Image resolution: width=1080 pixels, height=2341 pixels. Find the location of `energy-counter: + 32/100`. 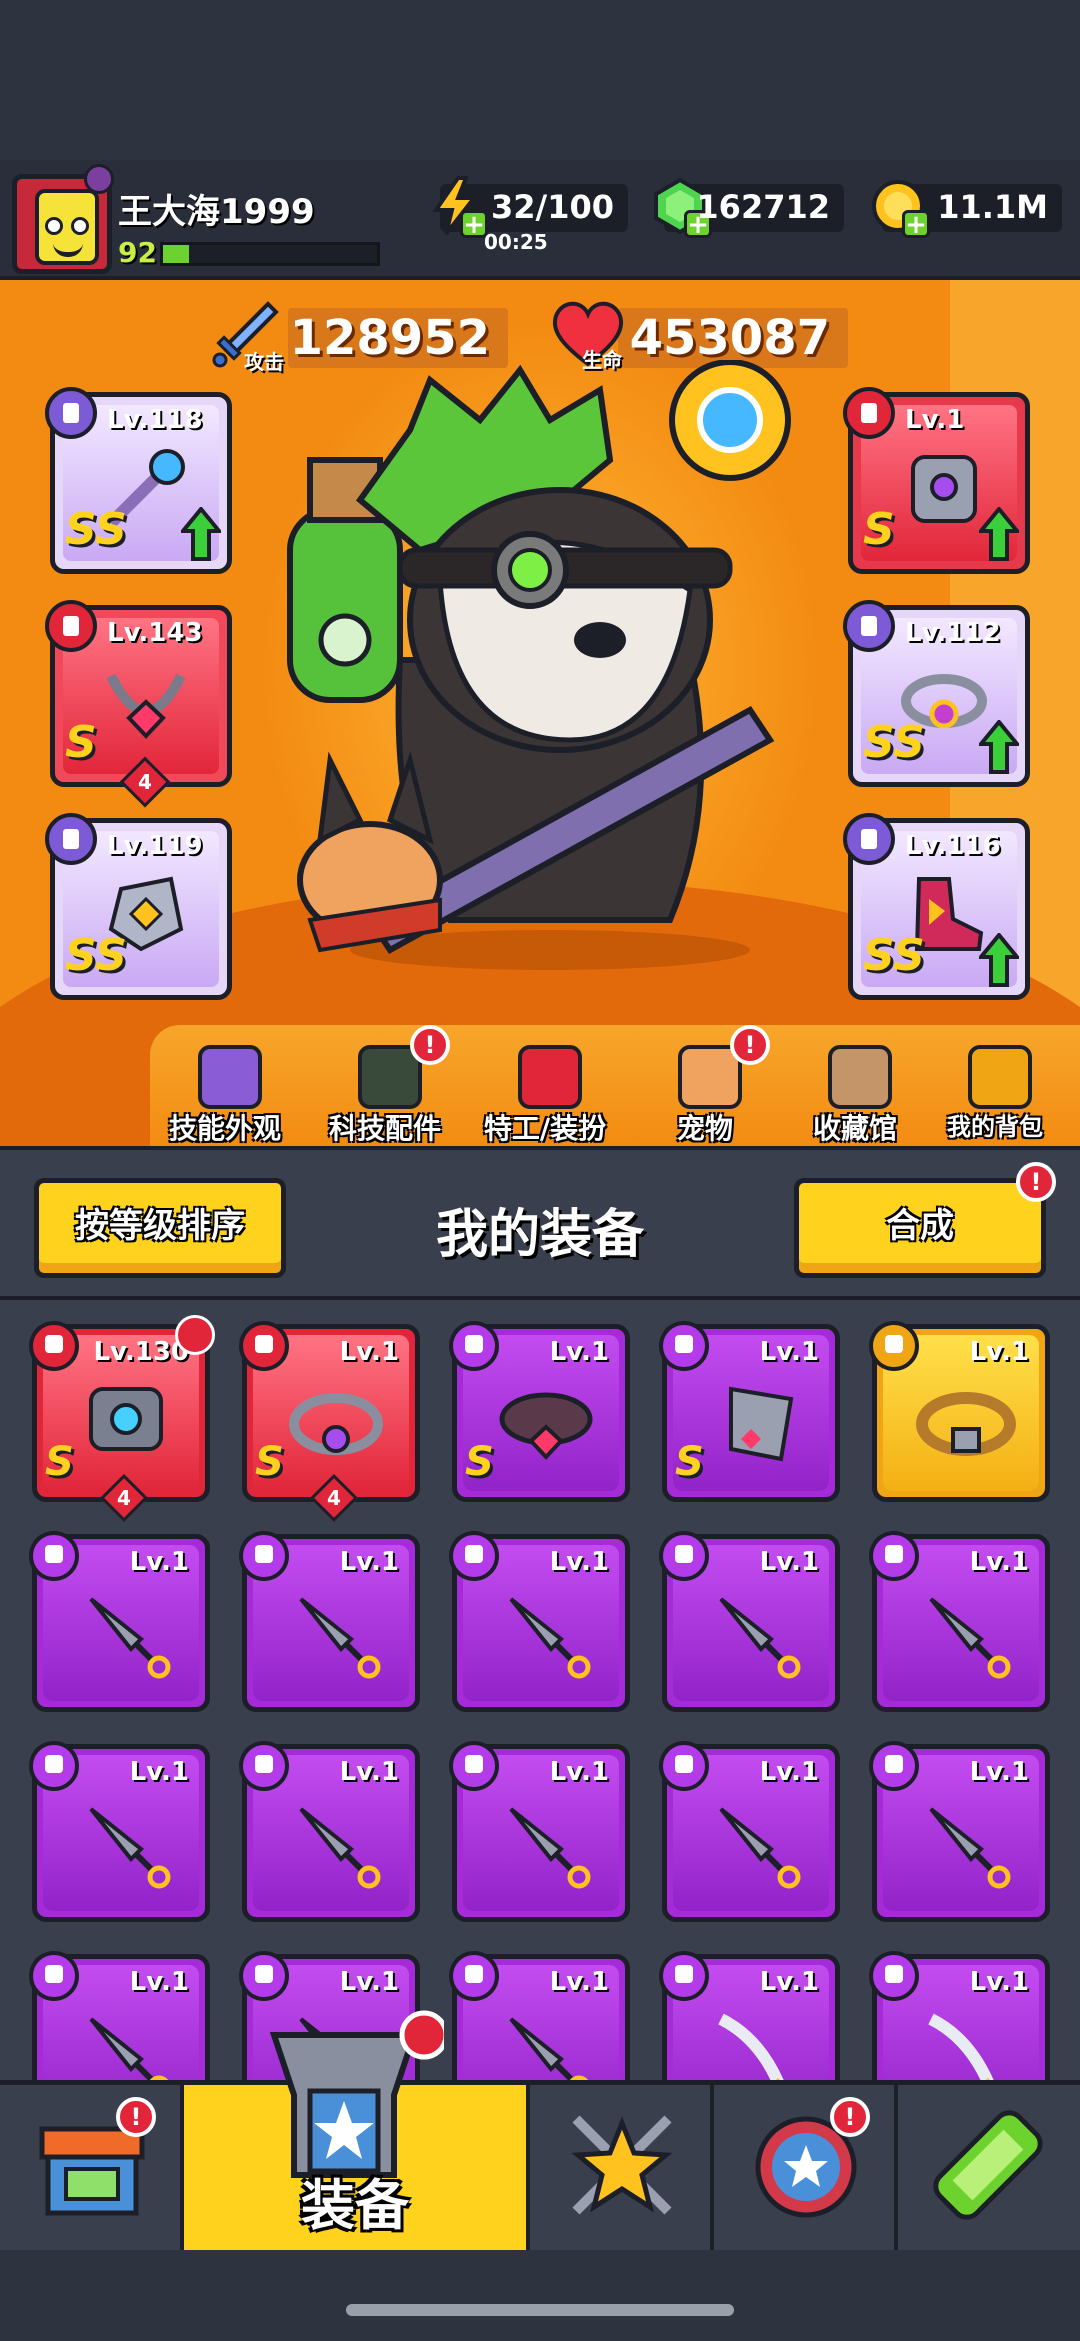

energy-counter: + 32/100 is located at coordinates (530, 207).